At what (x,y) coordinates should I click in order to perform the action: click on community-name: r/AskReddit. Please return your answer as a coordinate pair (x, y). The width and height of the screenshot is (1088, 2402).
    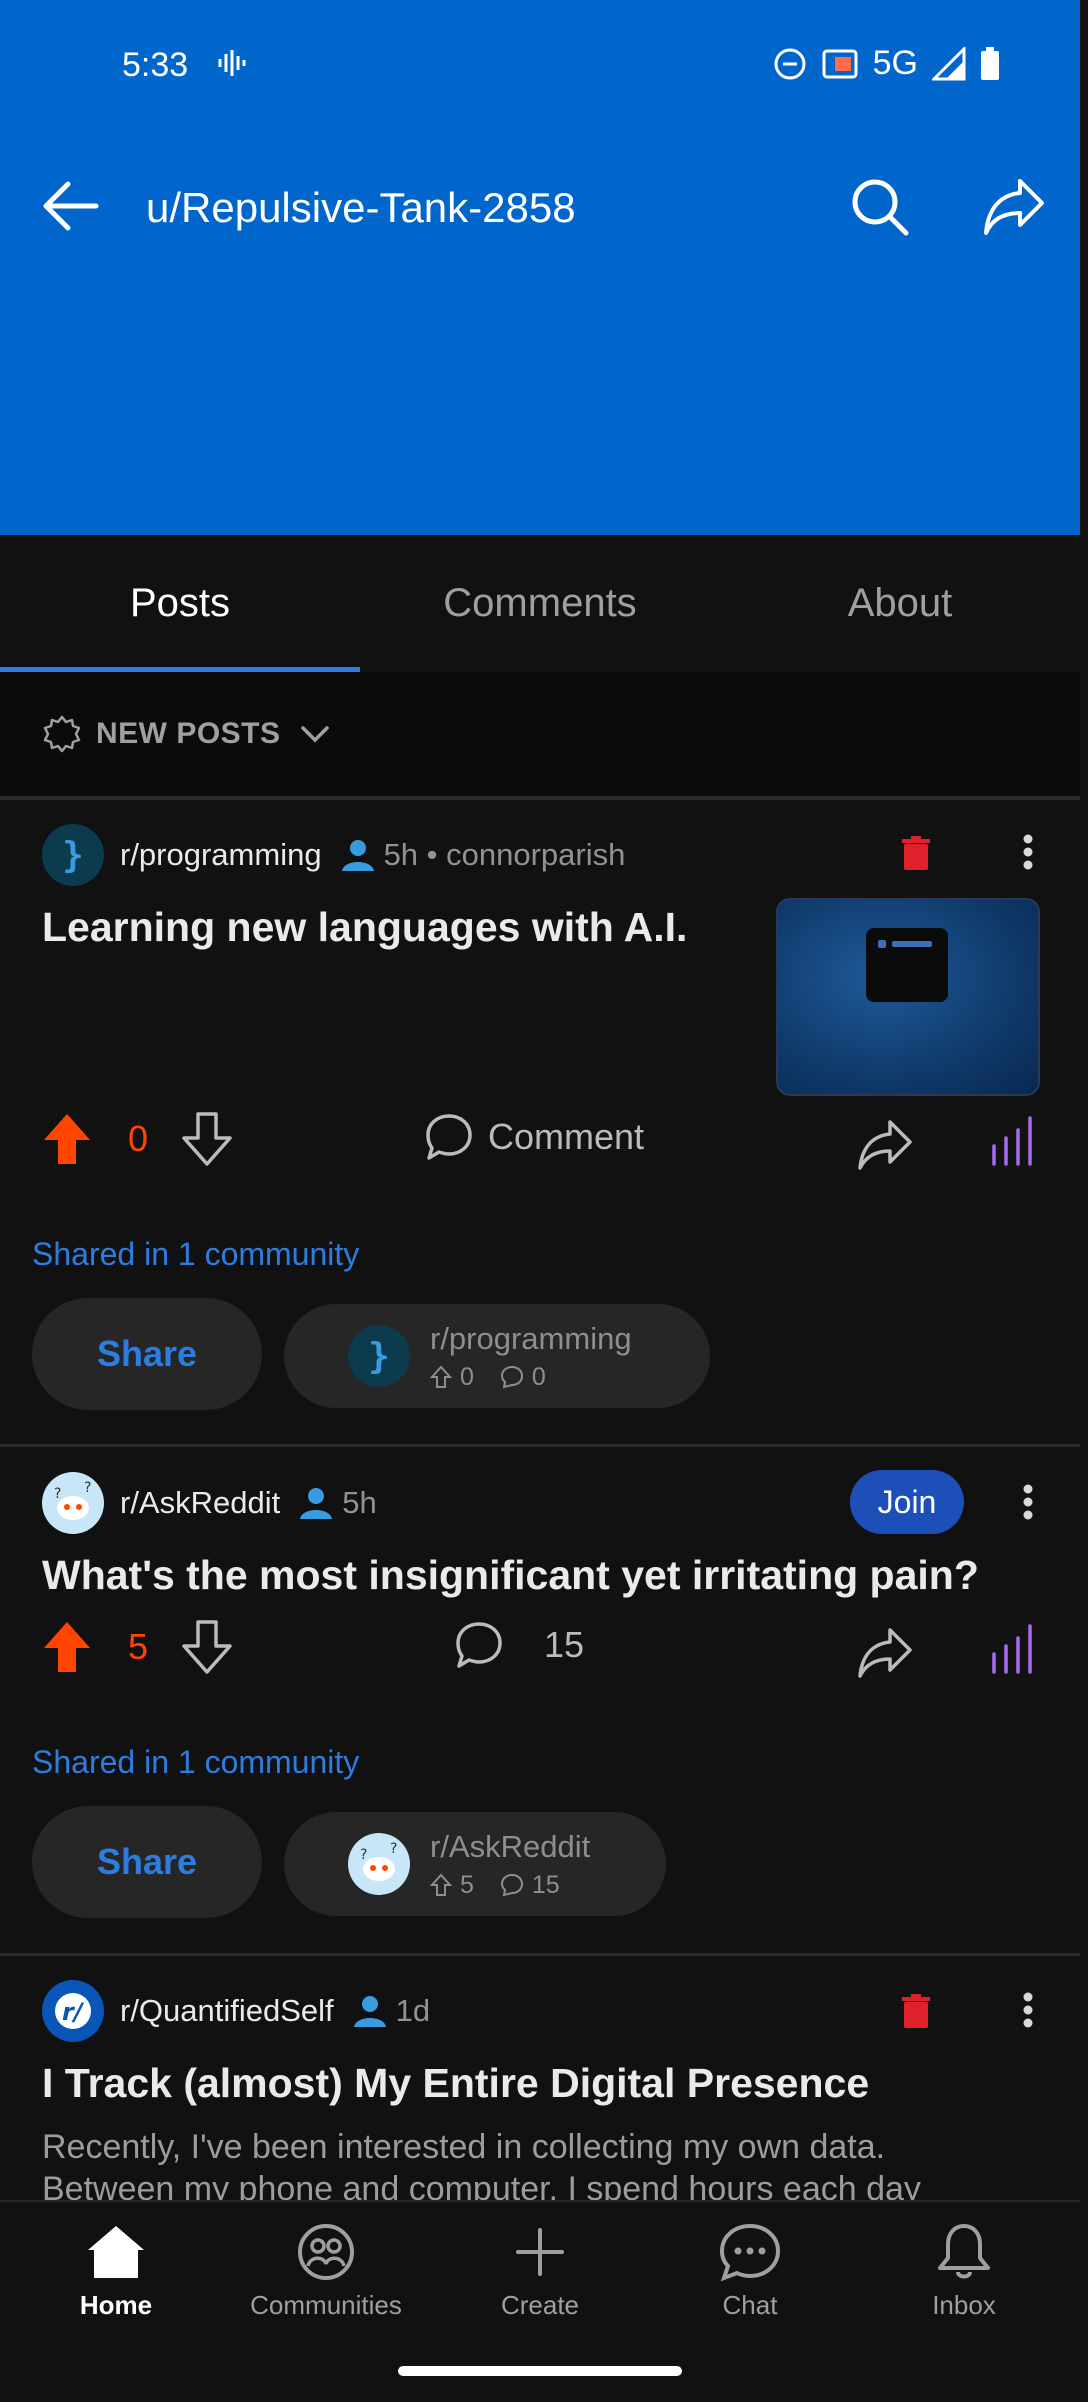
    Looking at the image, I should click on (510, 1846).